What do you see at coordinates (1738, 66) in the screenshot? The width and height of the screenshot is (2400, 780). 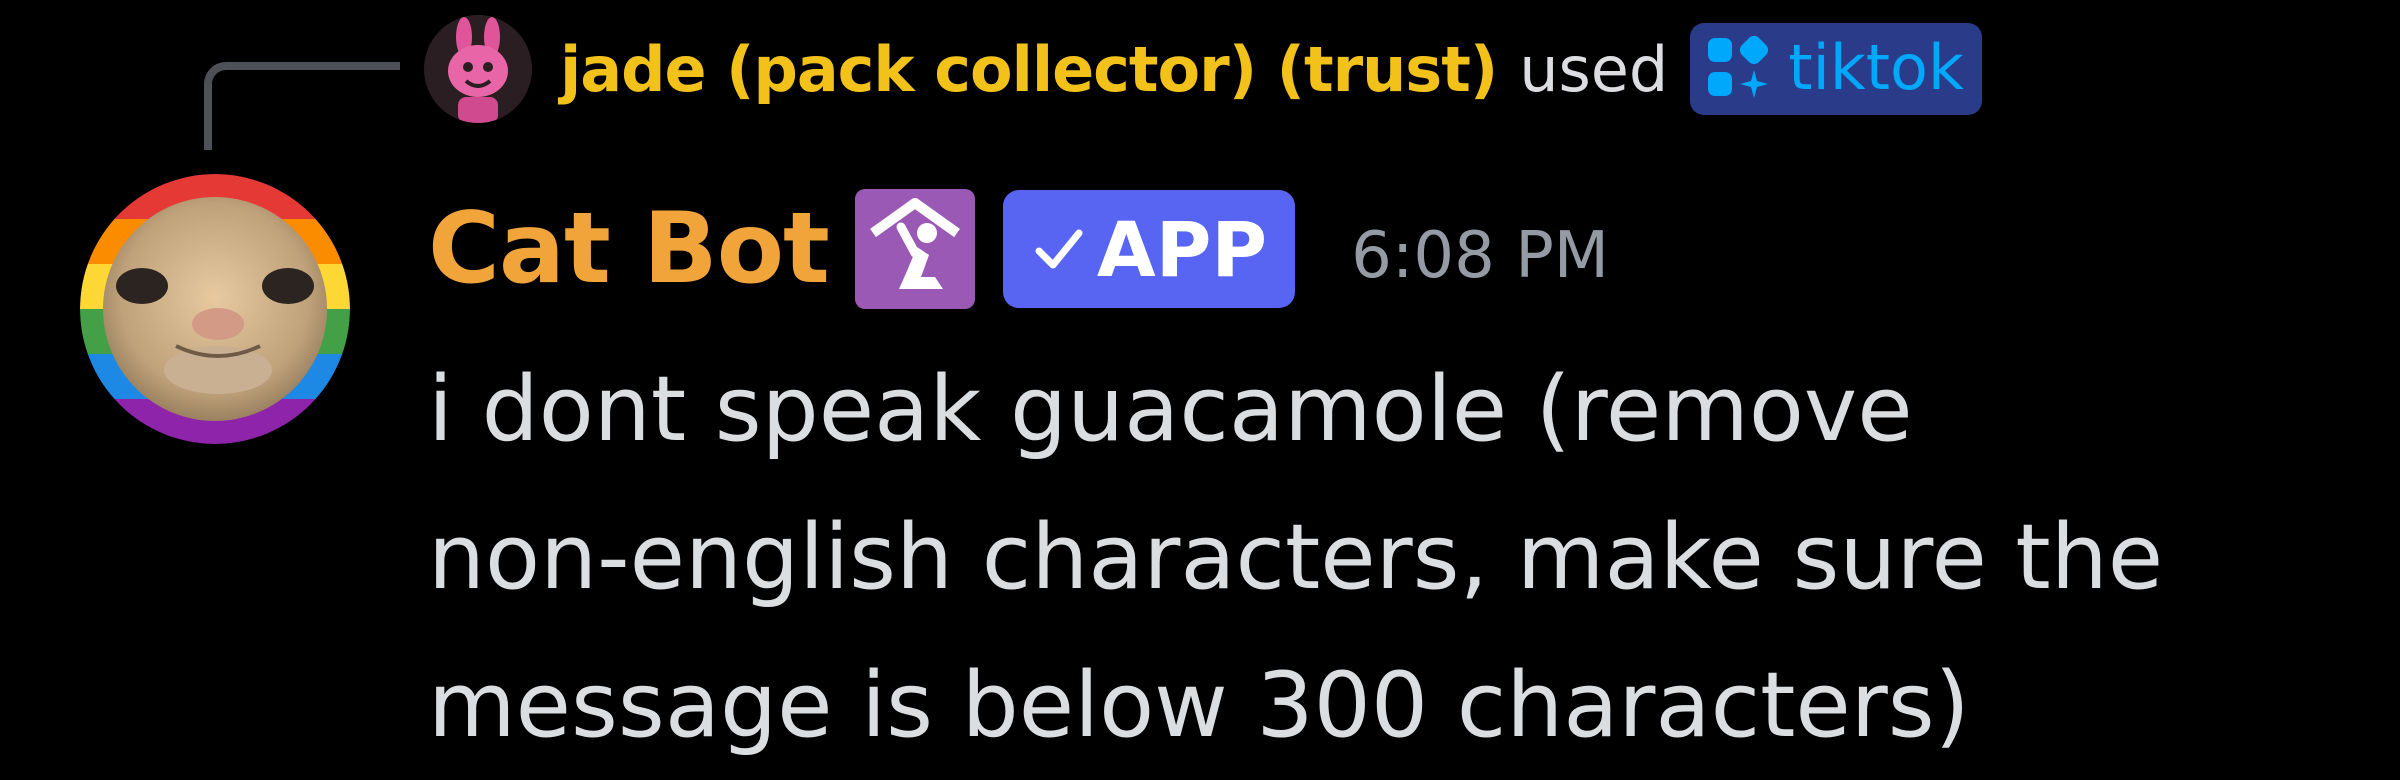 I see `app-command-icon` at bounding box center [1738, 66].